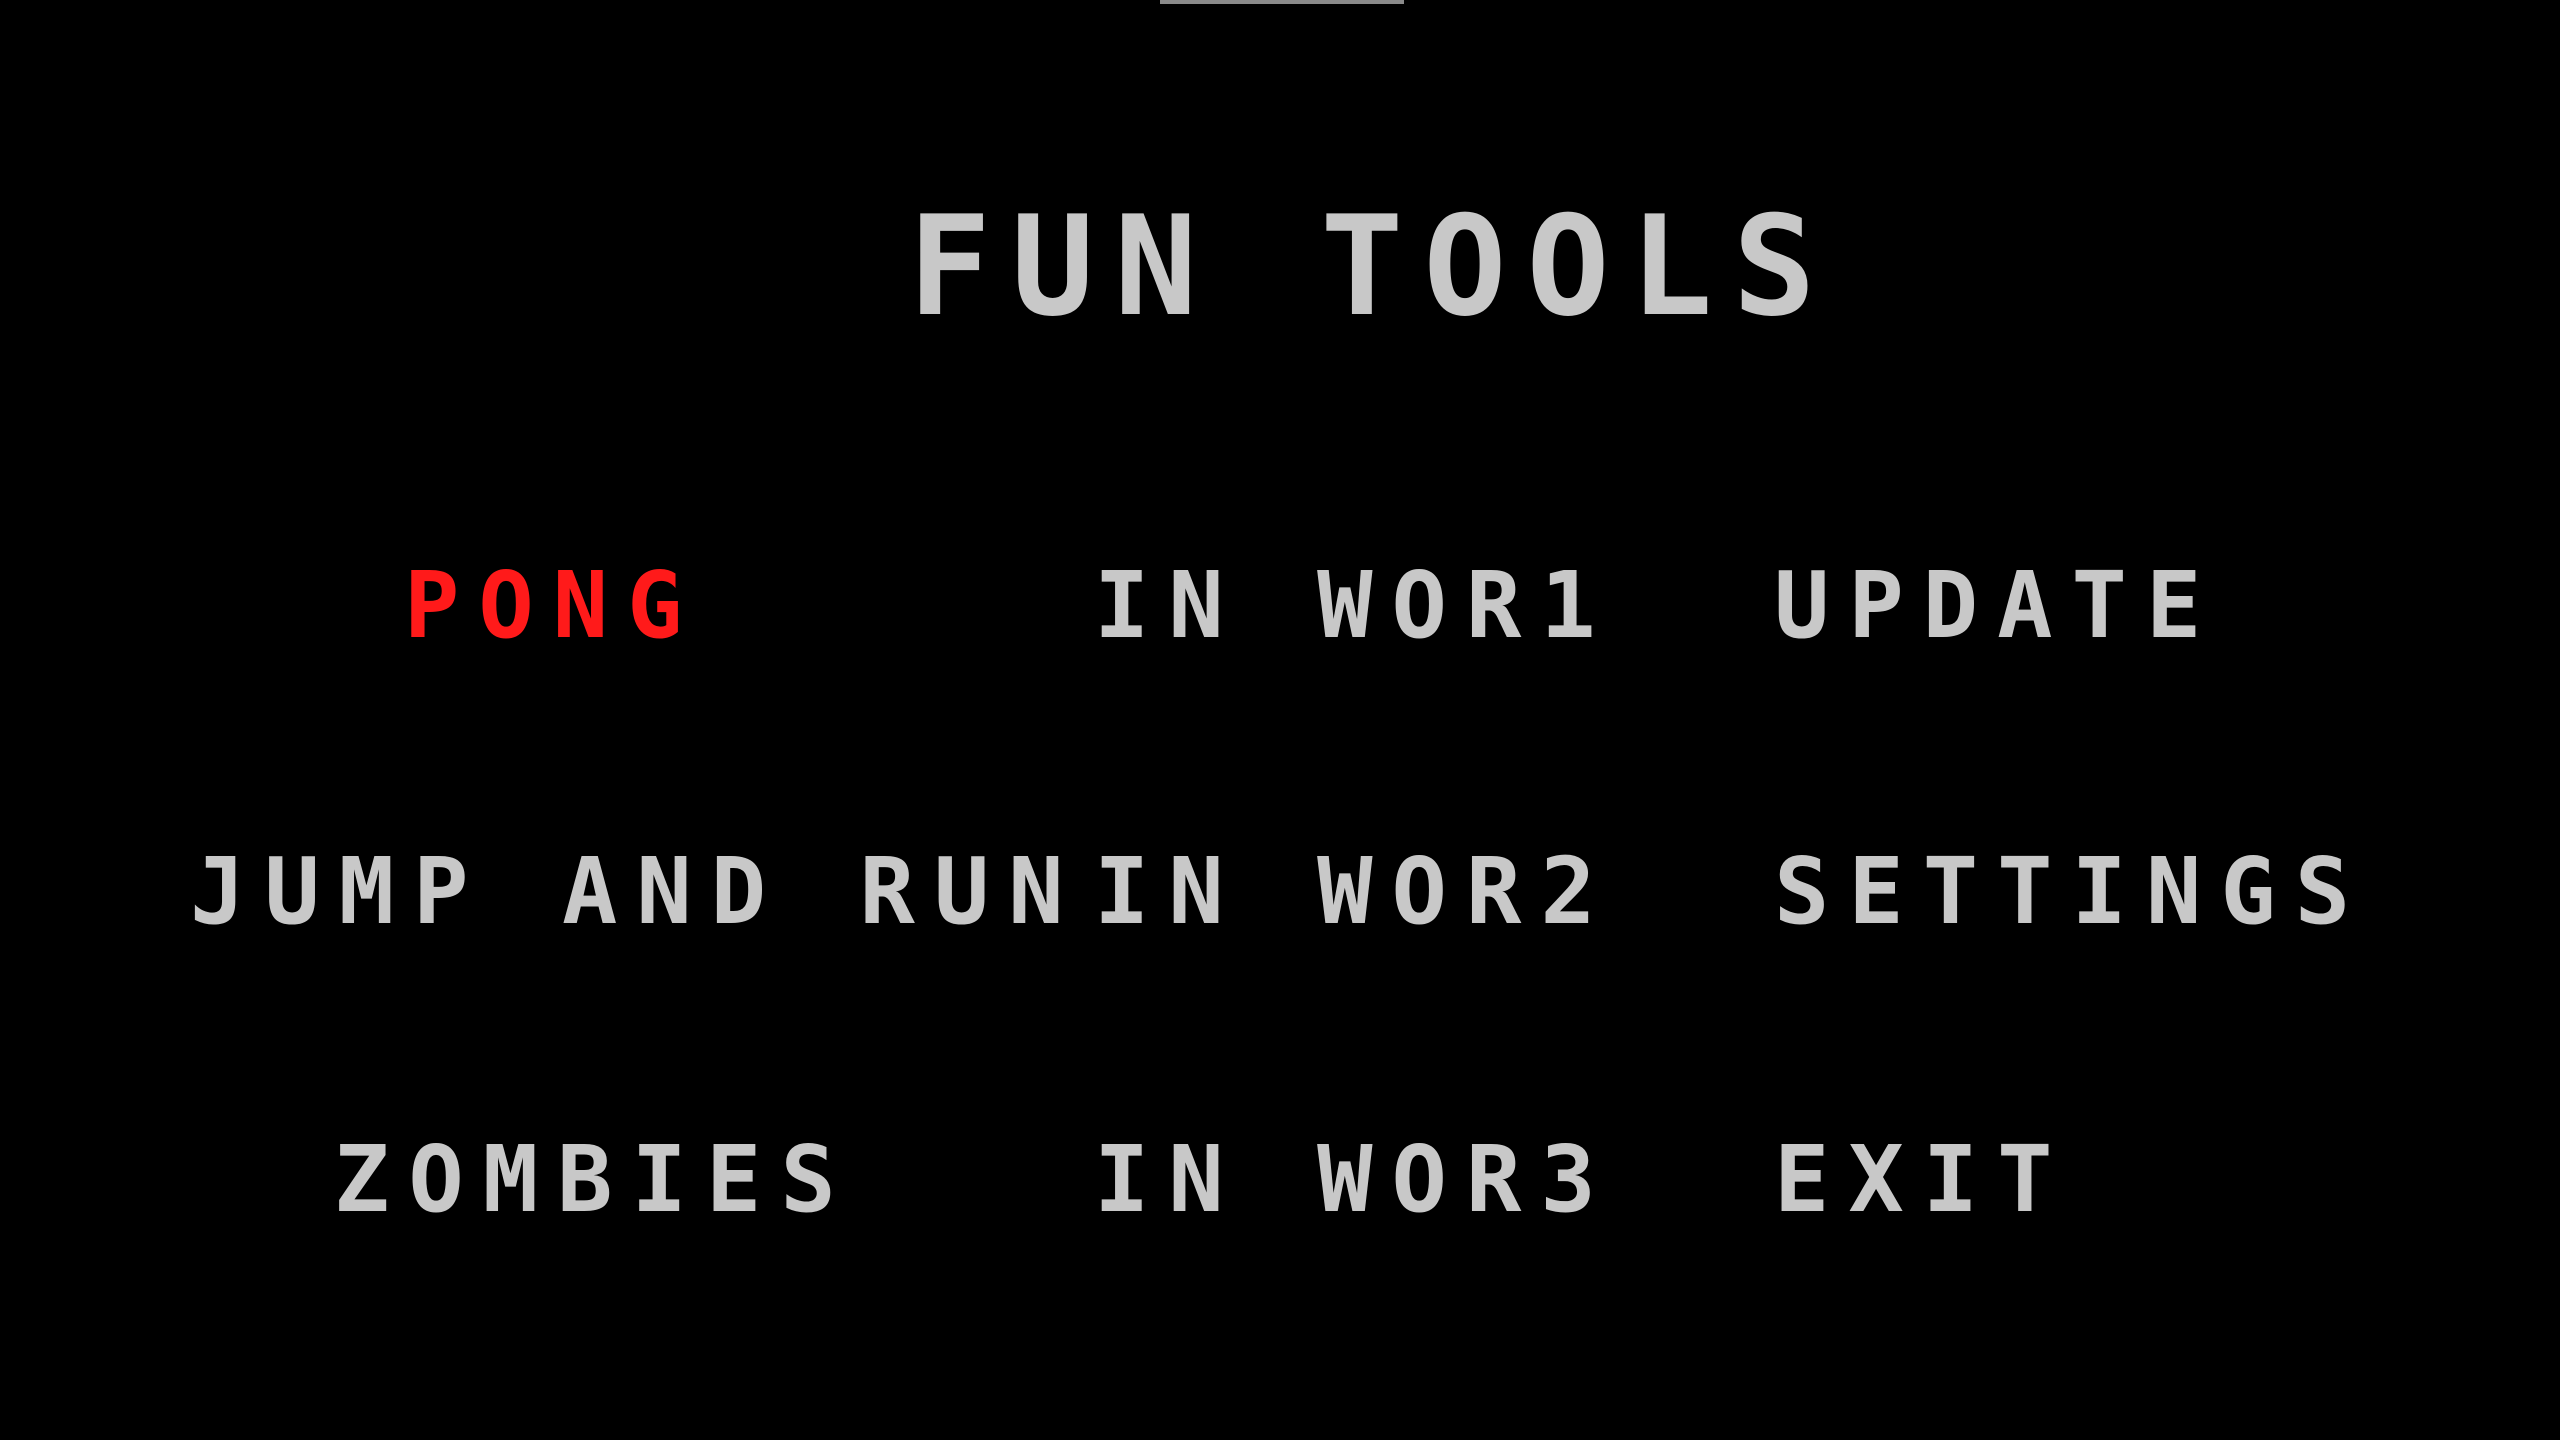 The width and height of the screenshot is (2560, 1440). What do you see at coordinates (1354, 892) in the screenshot?
I see `menu-item-in-wor2: IN WOR2` at bounding box center [1354, 892].